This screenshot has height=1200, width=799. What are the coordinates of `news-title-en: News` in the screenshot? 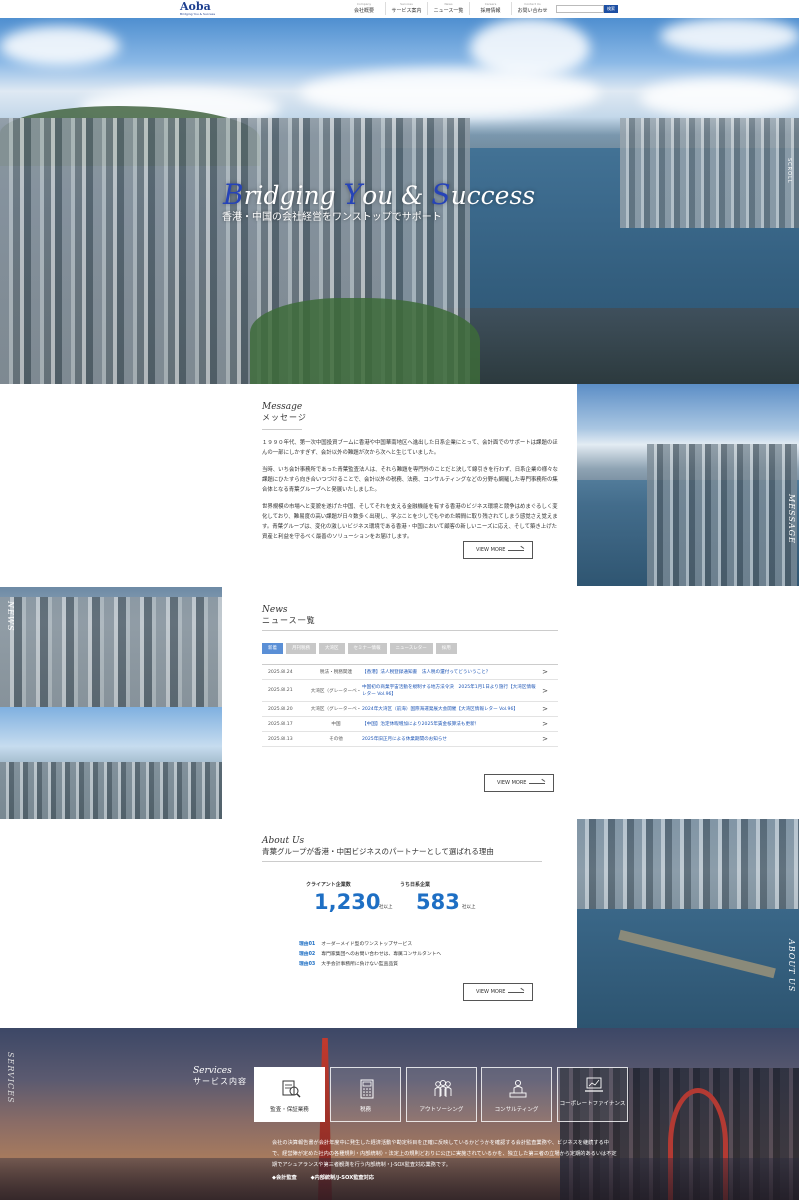 It's located at (275, 610).